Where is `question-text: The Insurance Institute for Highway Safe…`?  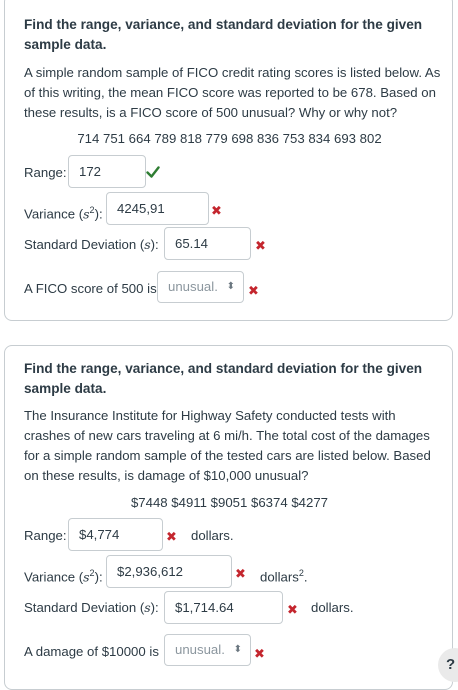
question-text: The Insurance Institute for Highway Safe… is located at coordinates (227, 445).